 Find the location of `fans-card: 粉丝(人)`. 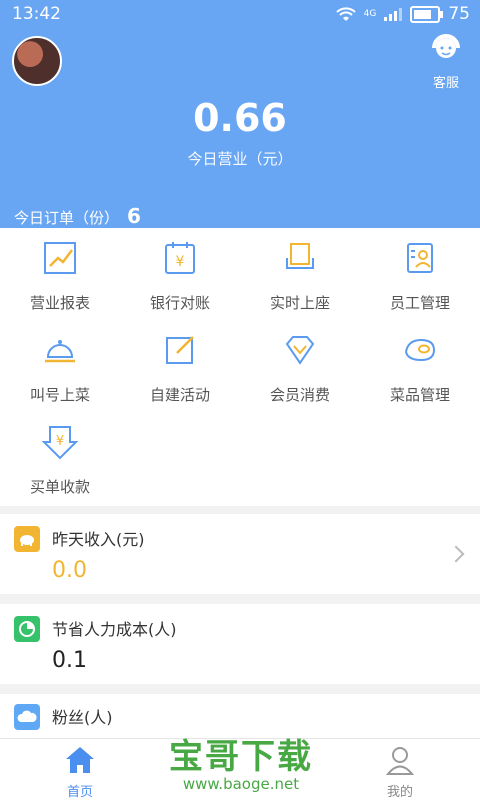

fans-card: 粉丝(人) is located at coordinates (240, 716).